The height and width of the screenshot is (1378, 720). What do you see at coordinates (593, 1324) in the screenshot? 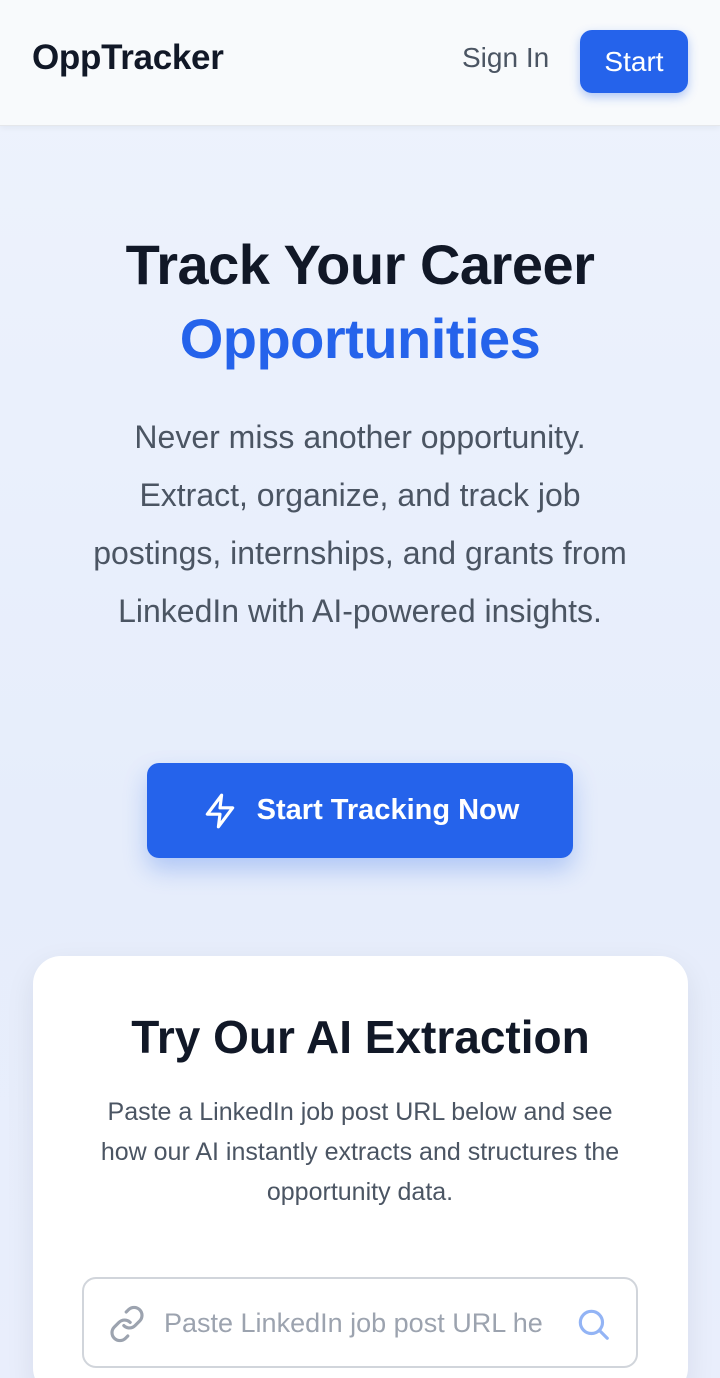
I see `search-icon` at bounding box center [593, 1324].